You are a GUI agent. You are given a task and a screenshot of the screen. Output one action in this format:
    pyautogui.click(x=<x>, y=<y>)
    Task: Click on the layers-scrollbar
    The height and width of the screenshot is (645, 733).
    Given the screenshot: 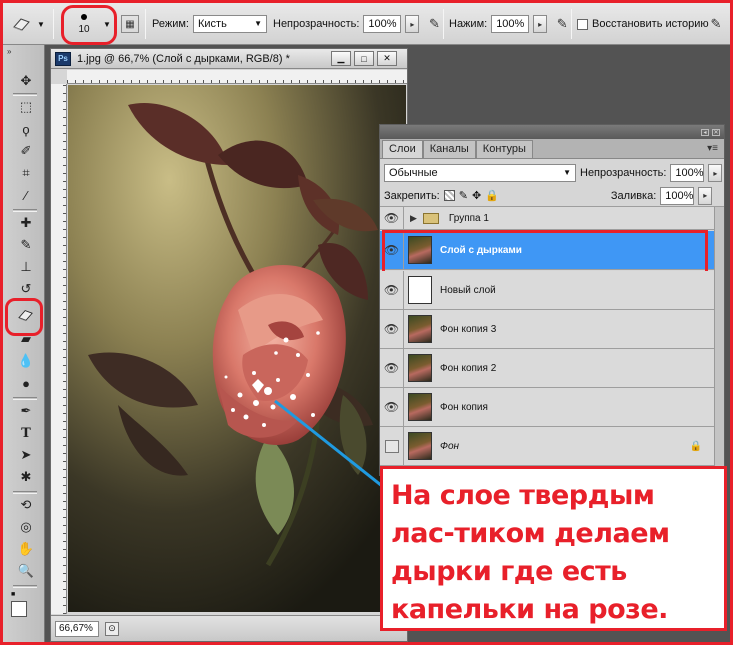 What is the action you would take?
    pyautogui.click(x=719, y=341)
    